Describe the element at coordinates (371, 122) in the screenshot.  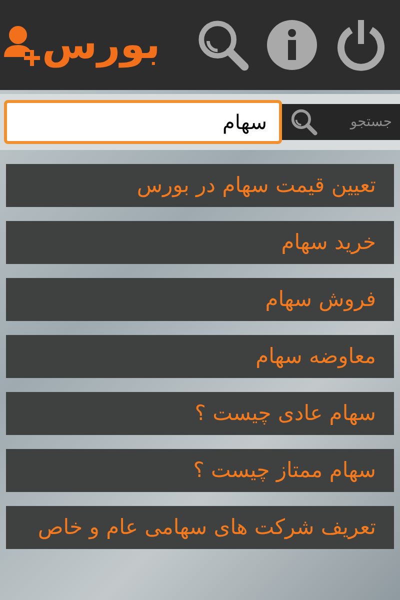
I see `search-label: جستجو` at that location.